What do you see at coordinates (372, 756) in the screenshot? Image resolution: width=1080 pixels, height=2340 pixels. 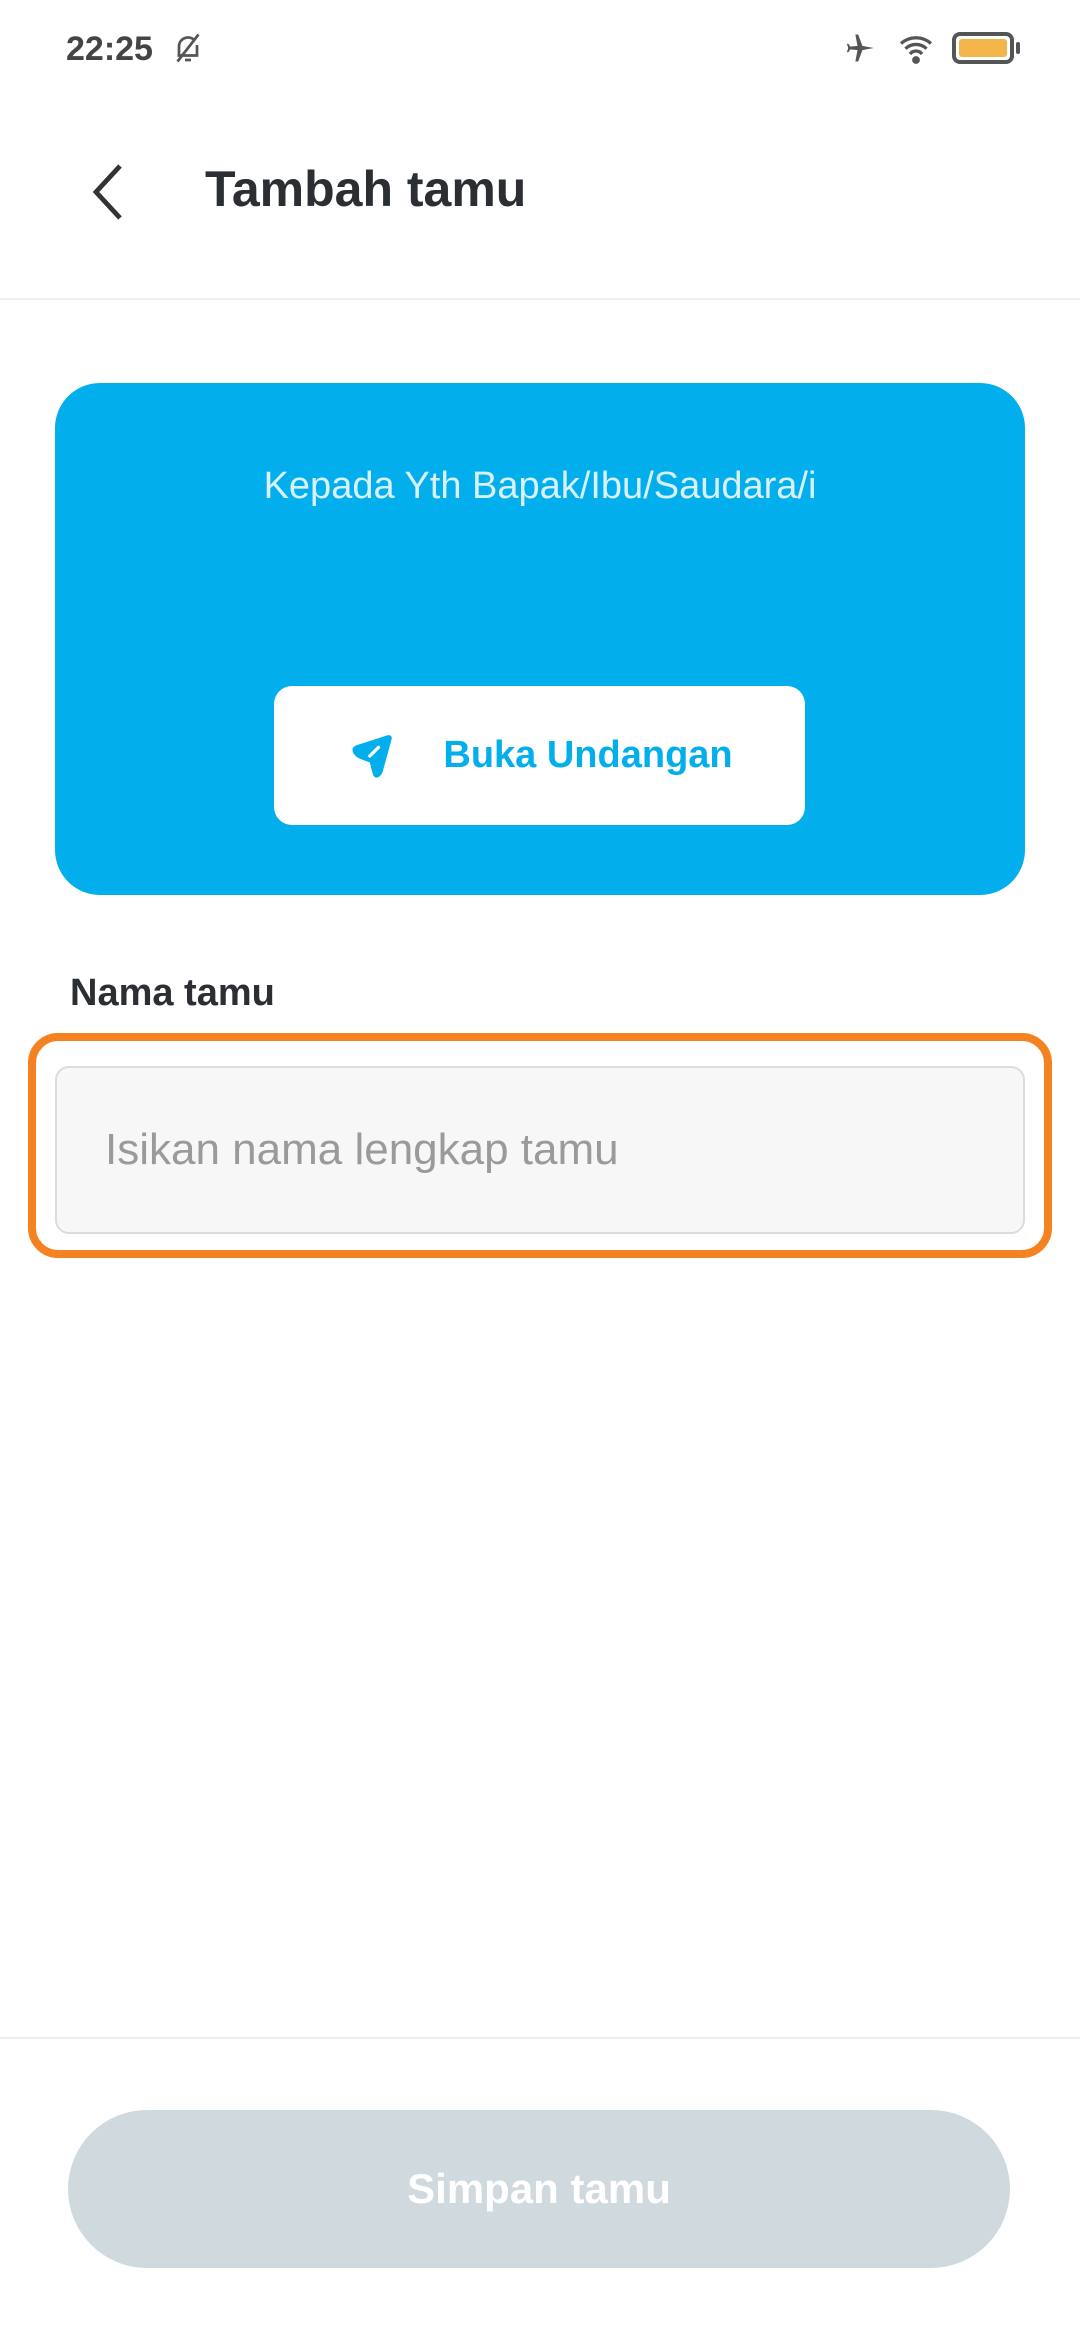 I see `send-icon` at bounding box center [372, 756].